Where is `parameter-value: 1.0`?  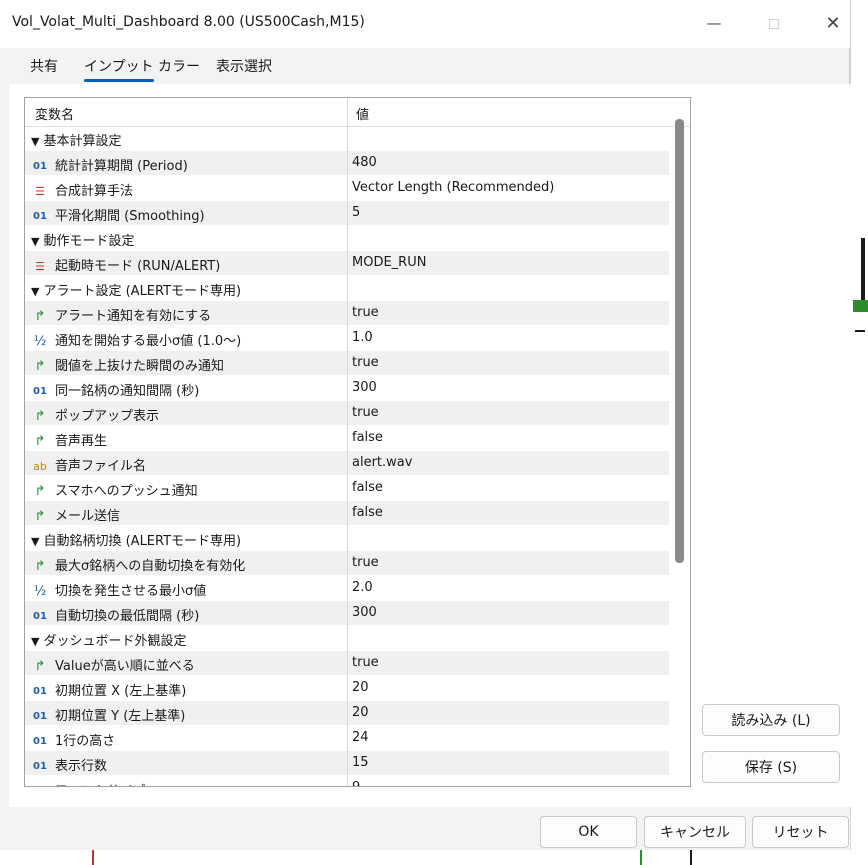
parameter-value: 1.0 is located at coordinates (507, 337).